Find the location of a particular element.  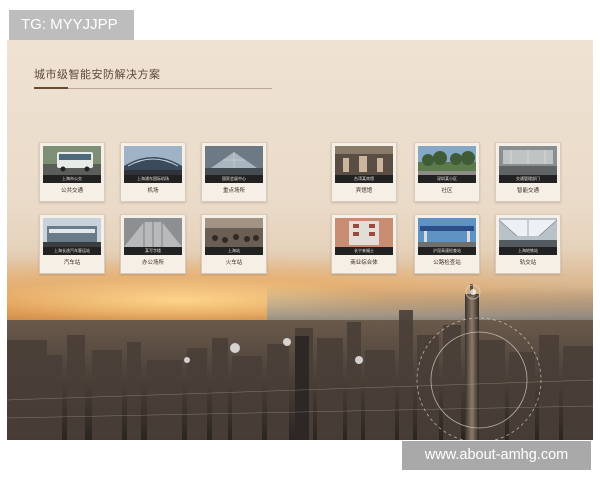

scene-tile-key-venues: 国家会展中心 重点场所 is located at coordinates (234, 172).